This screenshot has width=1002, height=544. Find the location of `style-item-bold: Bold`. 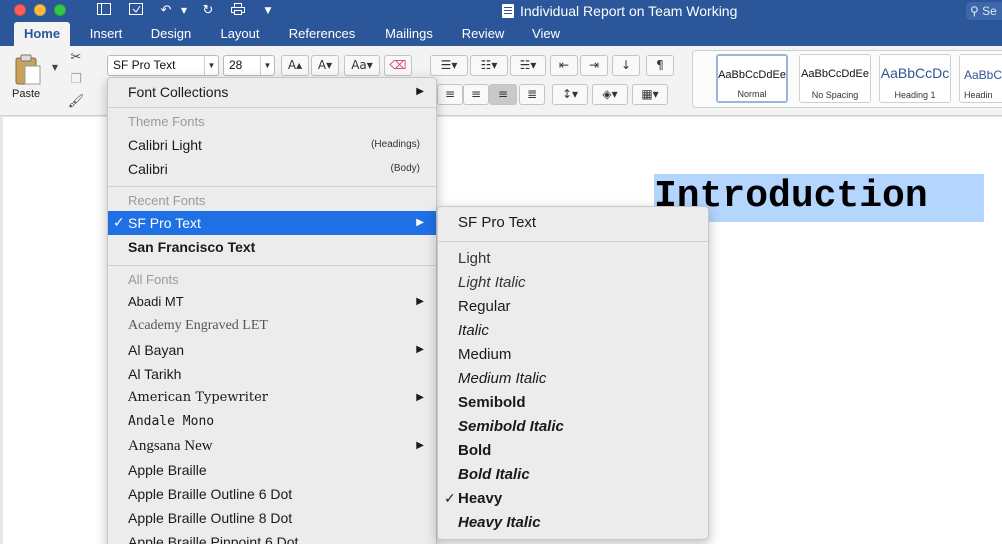

style-item-bold: Bold is located at coordinates (573, 451).